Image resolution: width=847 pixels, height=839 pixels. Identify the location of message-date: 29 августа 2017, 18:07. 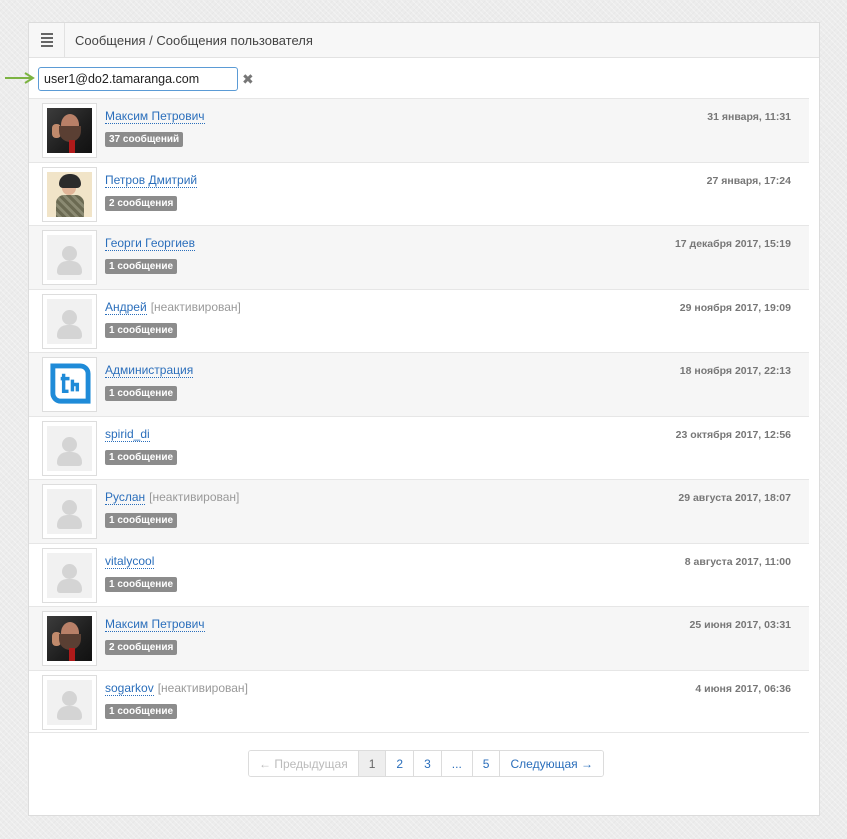
(734, 498).